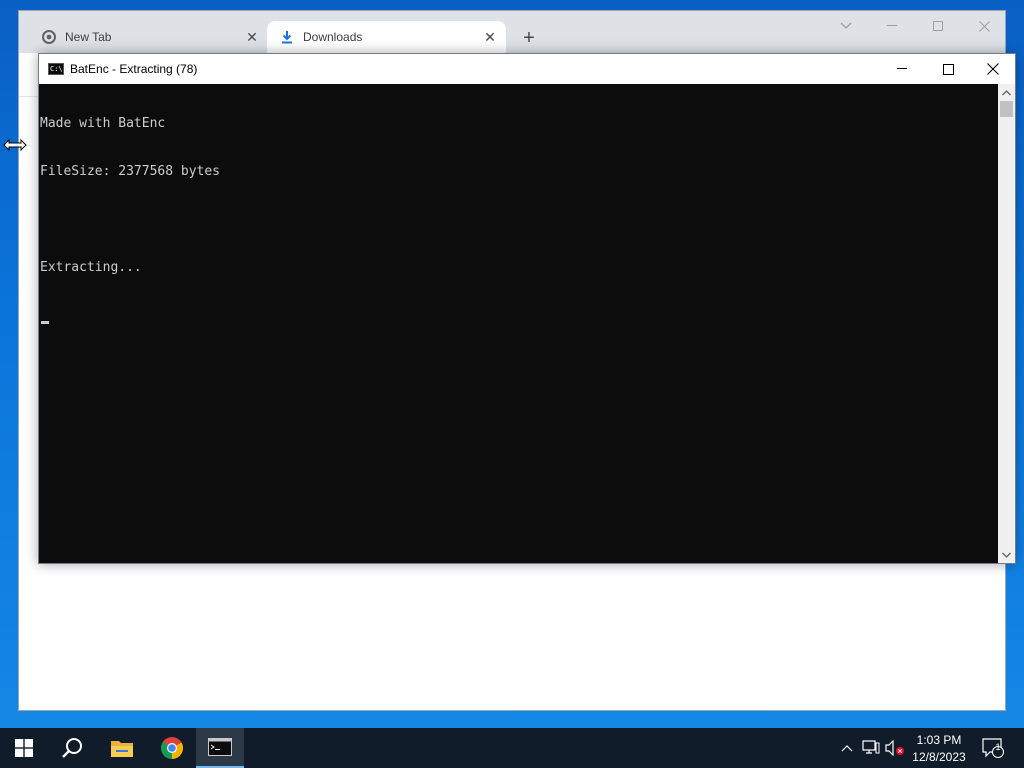 Image resolution: width=1024 pixels, height=768 pixels. What do you see at coordinates (847, 748) in the screenshot?
I see `show-hidden-icons-icon` at bounding box center [847, 748].